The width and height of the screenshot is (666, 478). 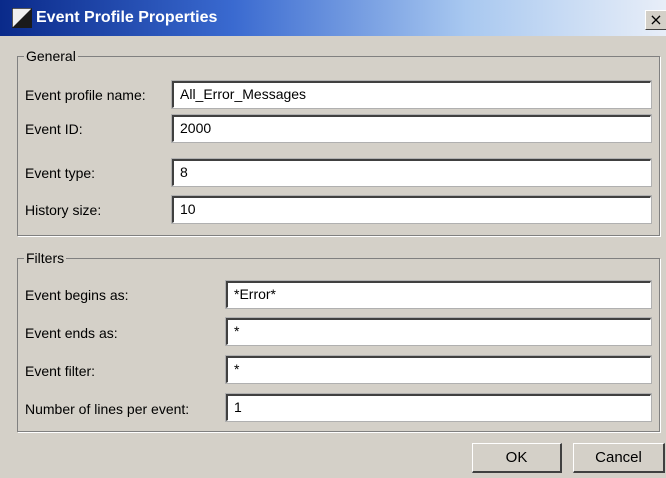 What do you see at coordinates (51, 56) in the screenshot?
I see `general-legend: General` at bounding box center [51, 56].